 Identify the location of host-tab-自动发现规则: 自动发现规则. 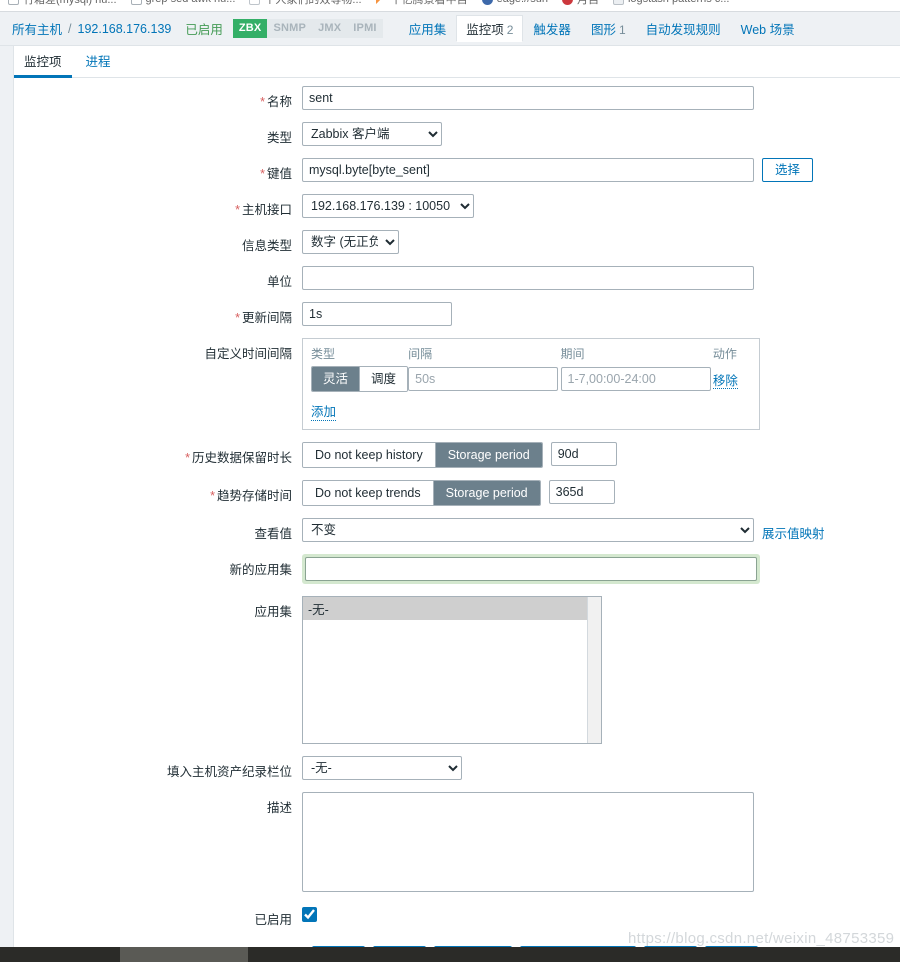
(683, 28).